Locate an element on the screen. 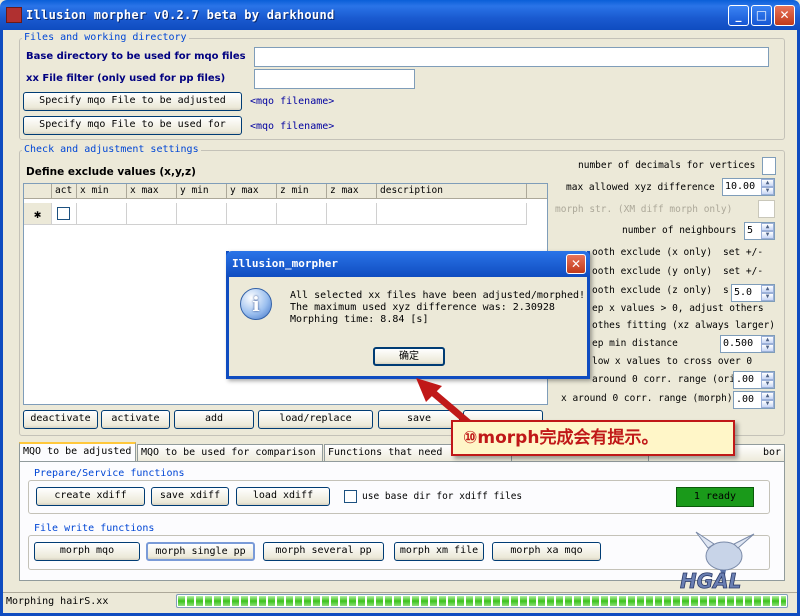 The image size is (800, 616). dialog-close-button: ✕ is located at coordinates (576, 264).